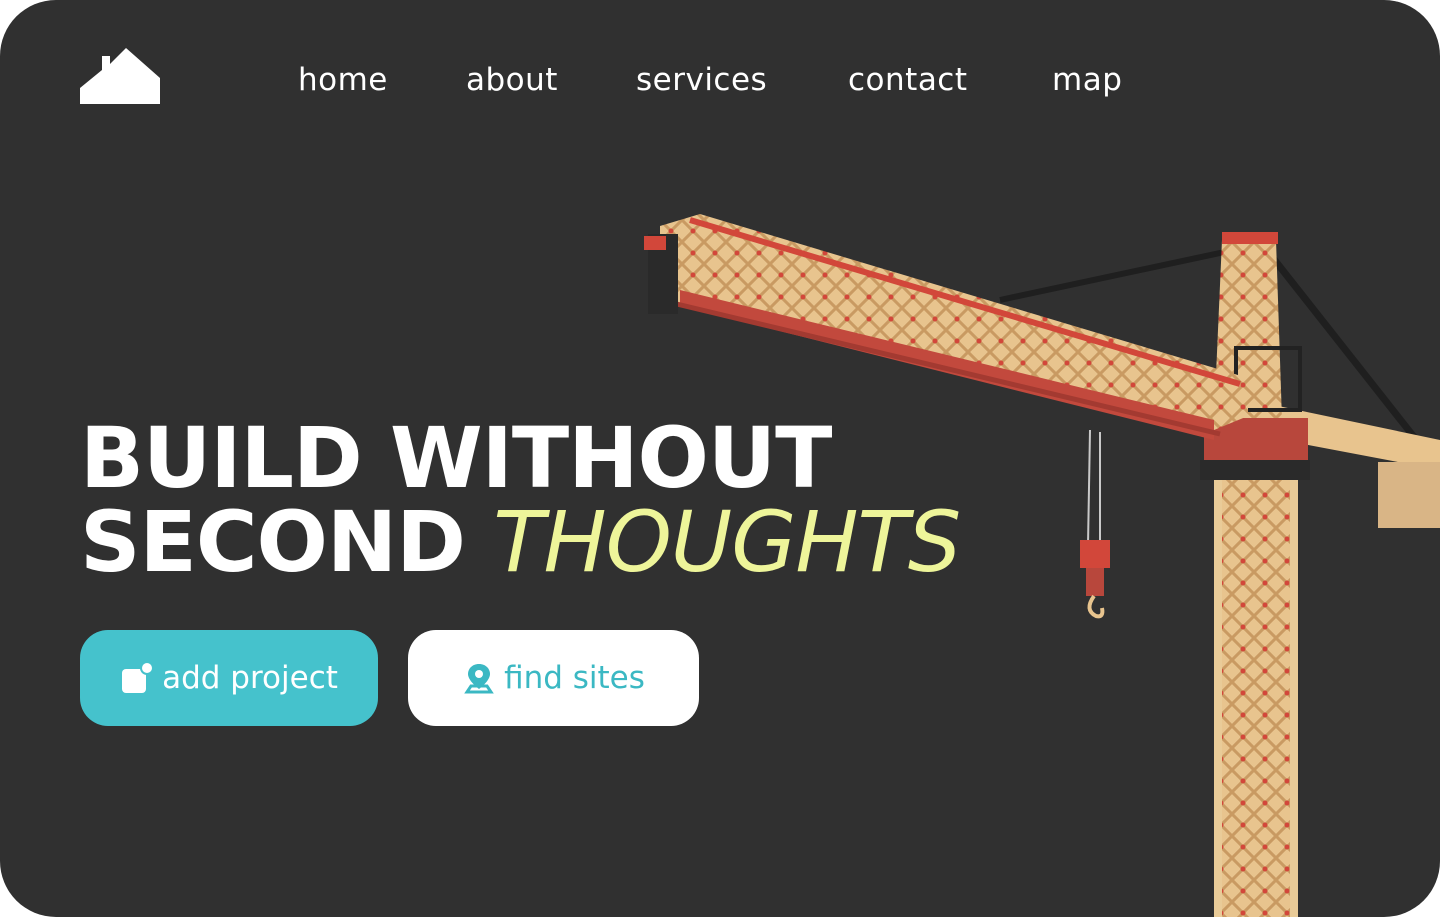 Image resolution: width=1440 pixels, height=917 pixels. I want to click on location-pin-icon, so click(479, 678).